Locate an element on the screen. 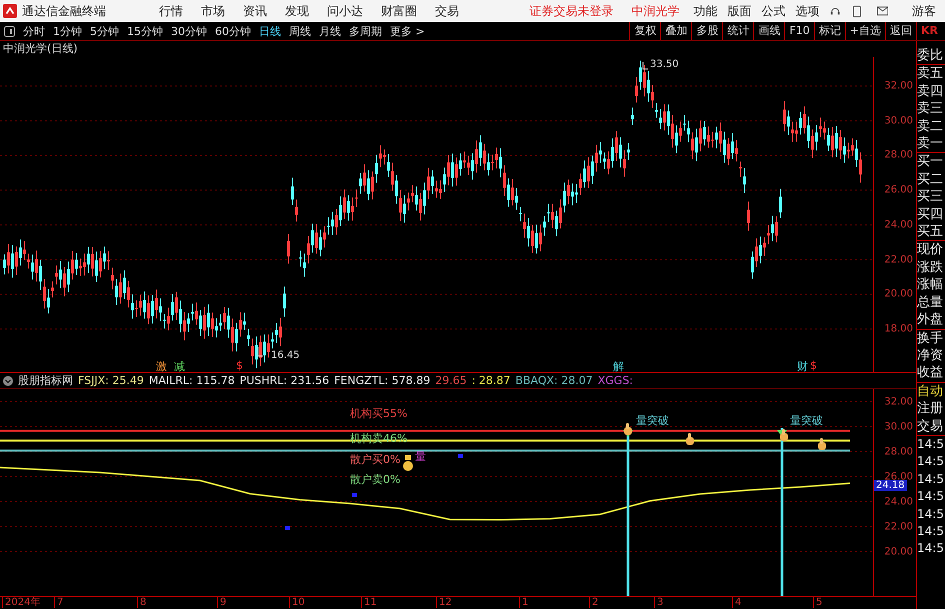  indicator-name: 股朋指标网 is located at coordinates (45, 380).